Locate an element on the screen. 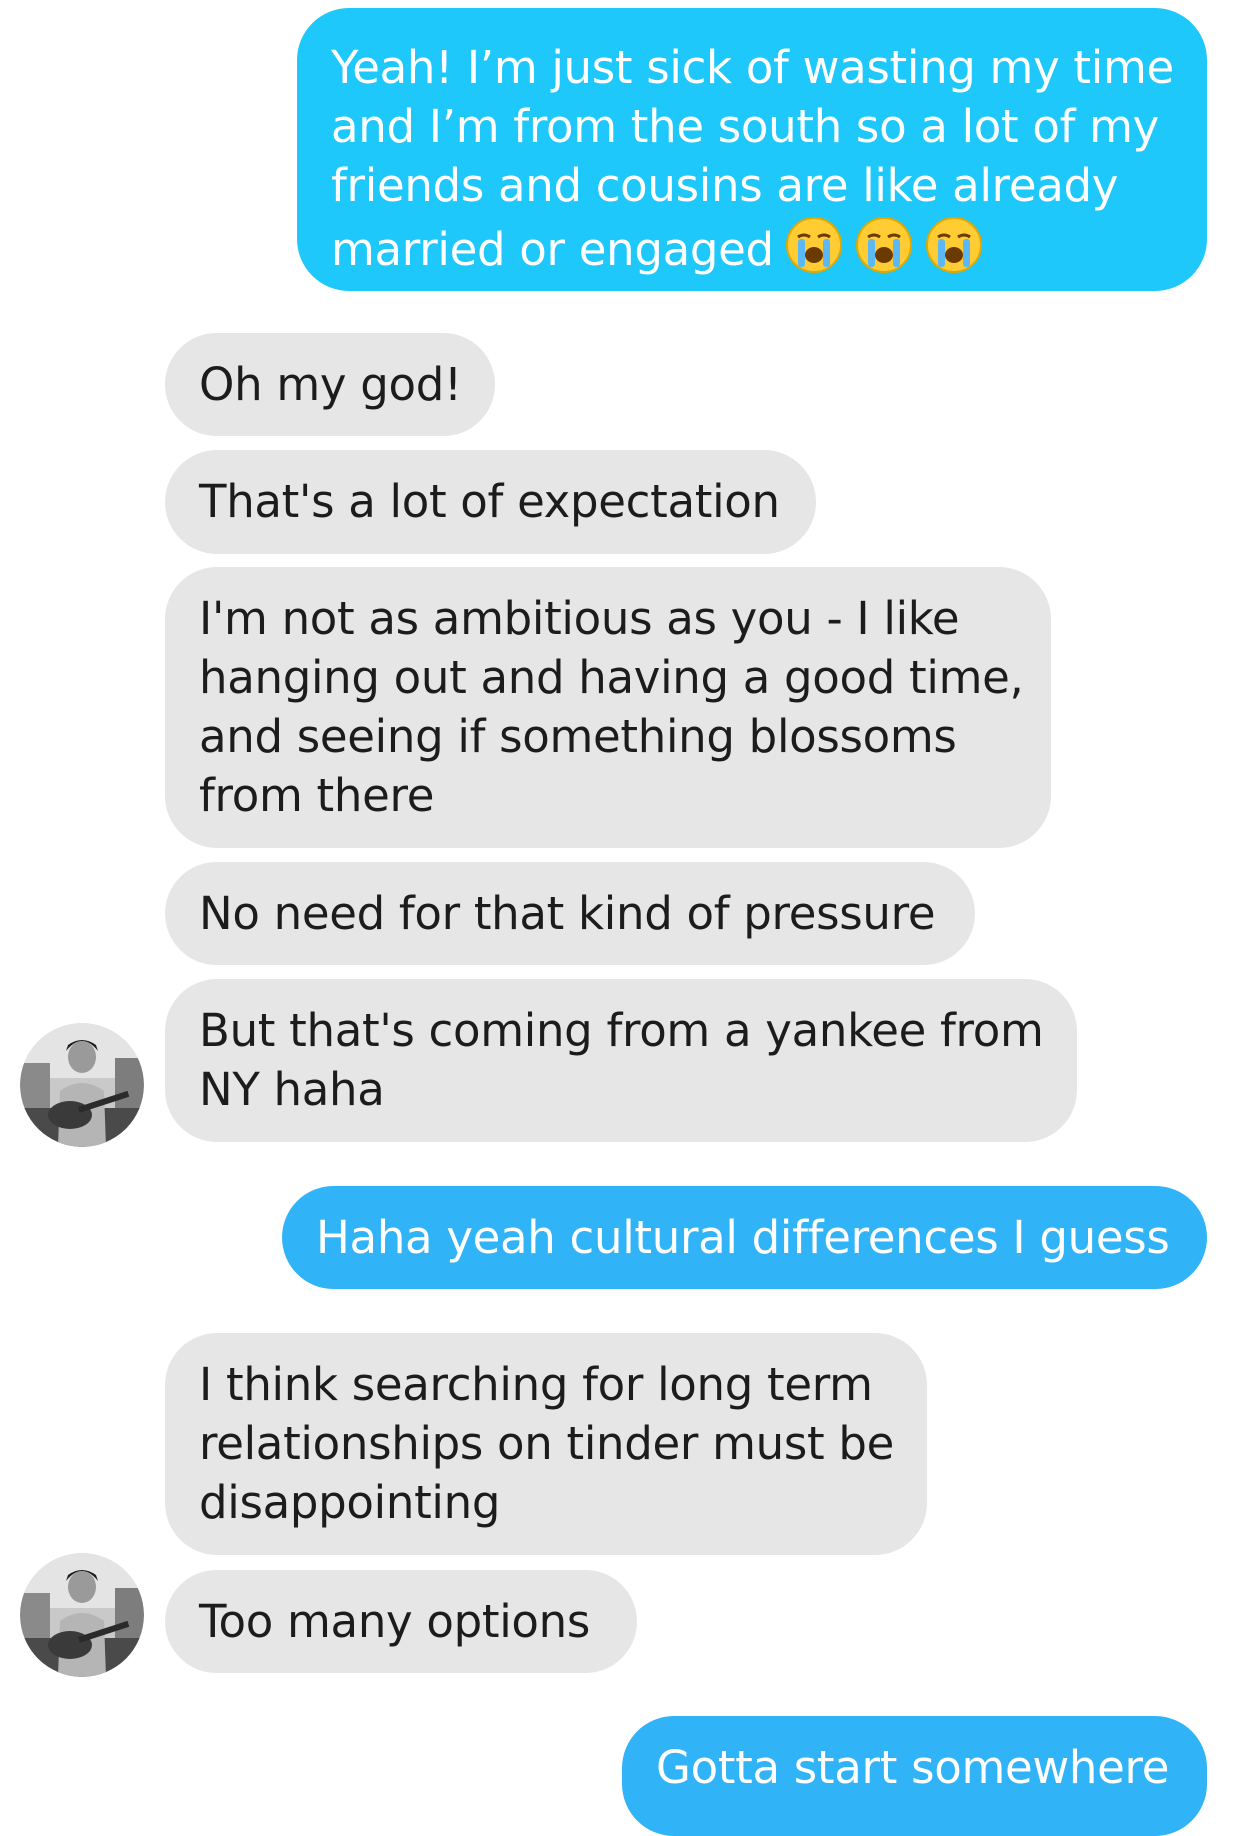 This screenshot has width=1242, height=1836. message-text: relationships on tinder must be is located at coordinates (547, 1443).